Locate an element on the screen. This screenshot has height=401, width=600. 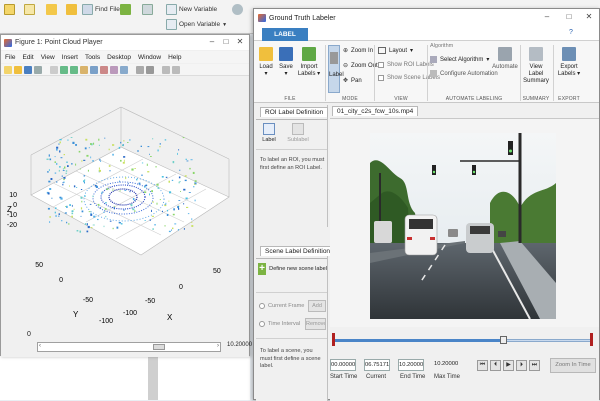
zoom-out-button: ⊖ Zoom Out is located at coordinates (360, 66).